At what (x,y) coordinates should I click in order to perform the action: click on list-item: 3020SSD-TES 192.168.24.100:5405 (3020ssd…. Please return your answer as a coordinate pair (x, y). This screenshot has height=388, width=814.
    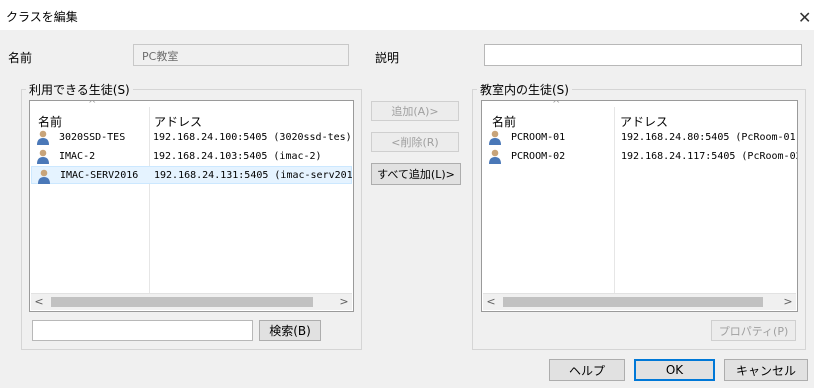
    Looking at the image, I should click on (191, 137).